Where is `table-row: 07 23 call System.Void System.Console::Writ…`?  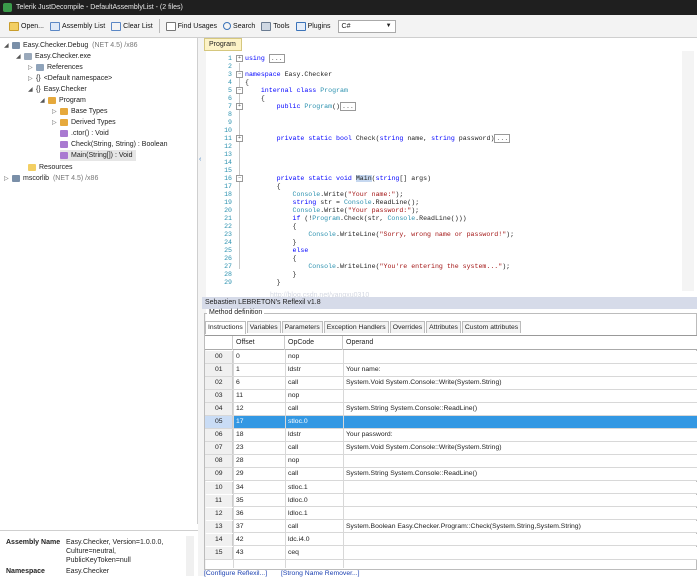
table-row: 07 23 call System.Void System.Console::Writ… is located at coordinates (451, 449).